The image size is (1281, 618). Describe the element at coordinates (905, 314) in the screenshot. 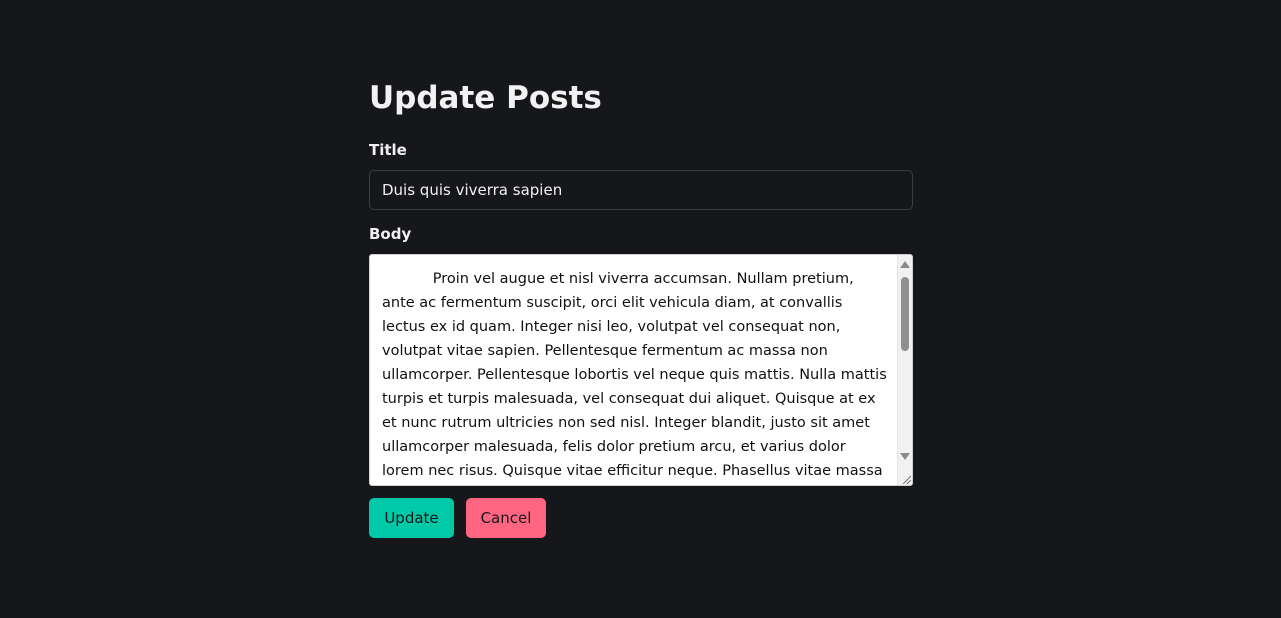

I see `scroll-thumb` at that location.